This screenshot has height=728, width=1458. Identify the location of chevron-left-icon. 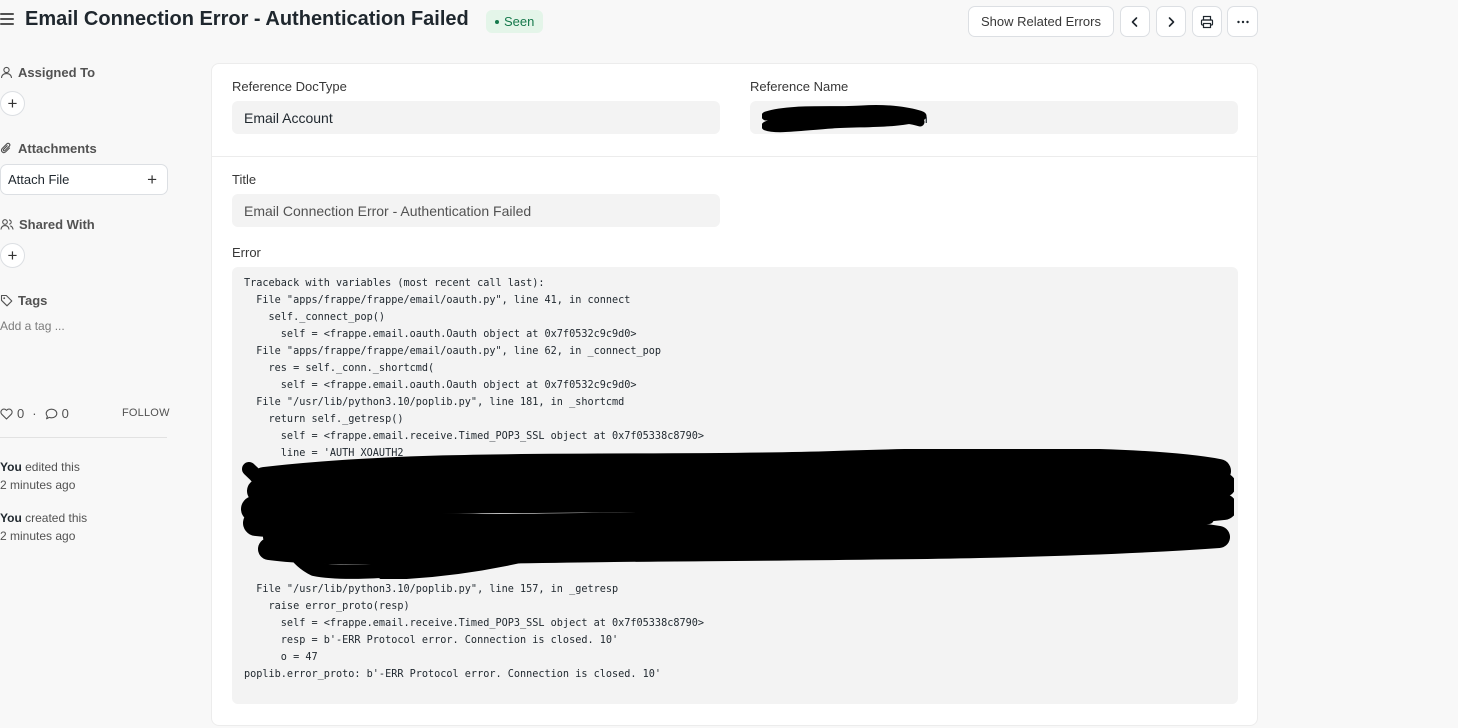
(1134, 21).